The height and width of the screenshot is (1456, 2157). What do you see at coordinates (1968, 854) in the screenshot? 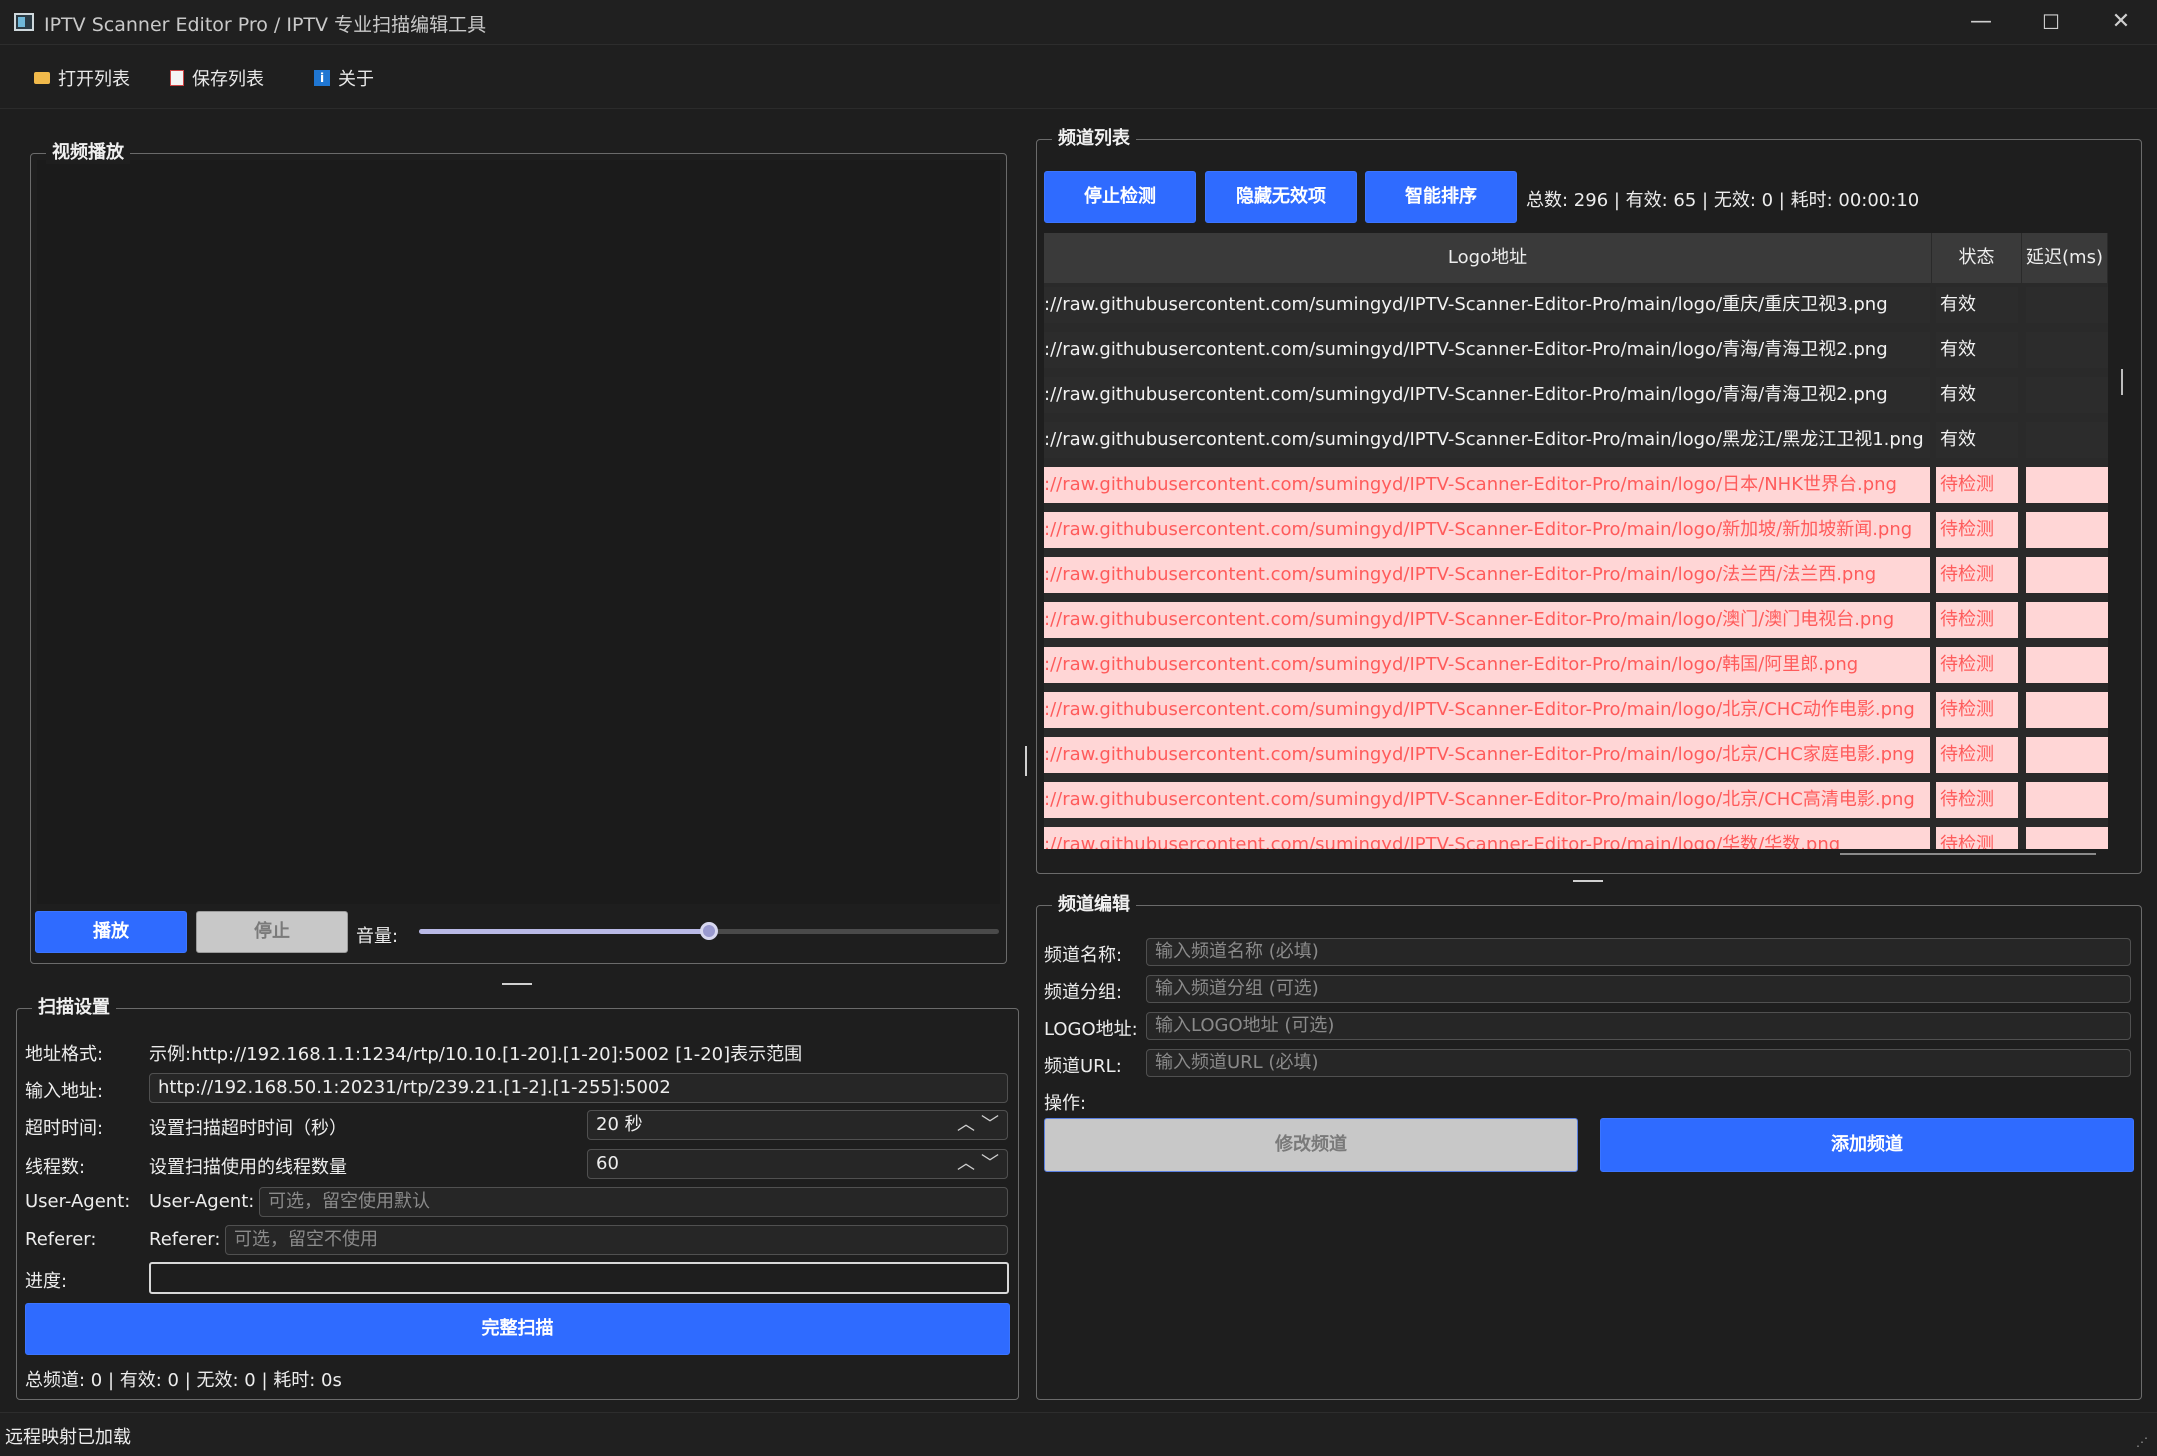
I see `horizontal-scrollbar-thumb` at bounding box center [1968, 854].